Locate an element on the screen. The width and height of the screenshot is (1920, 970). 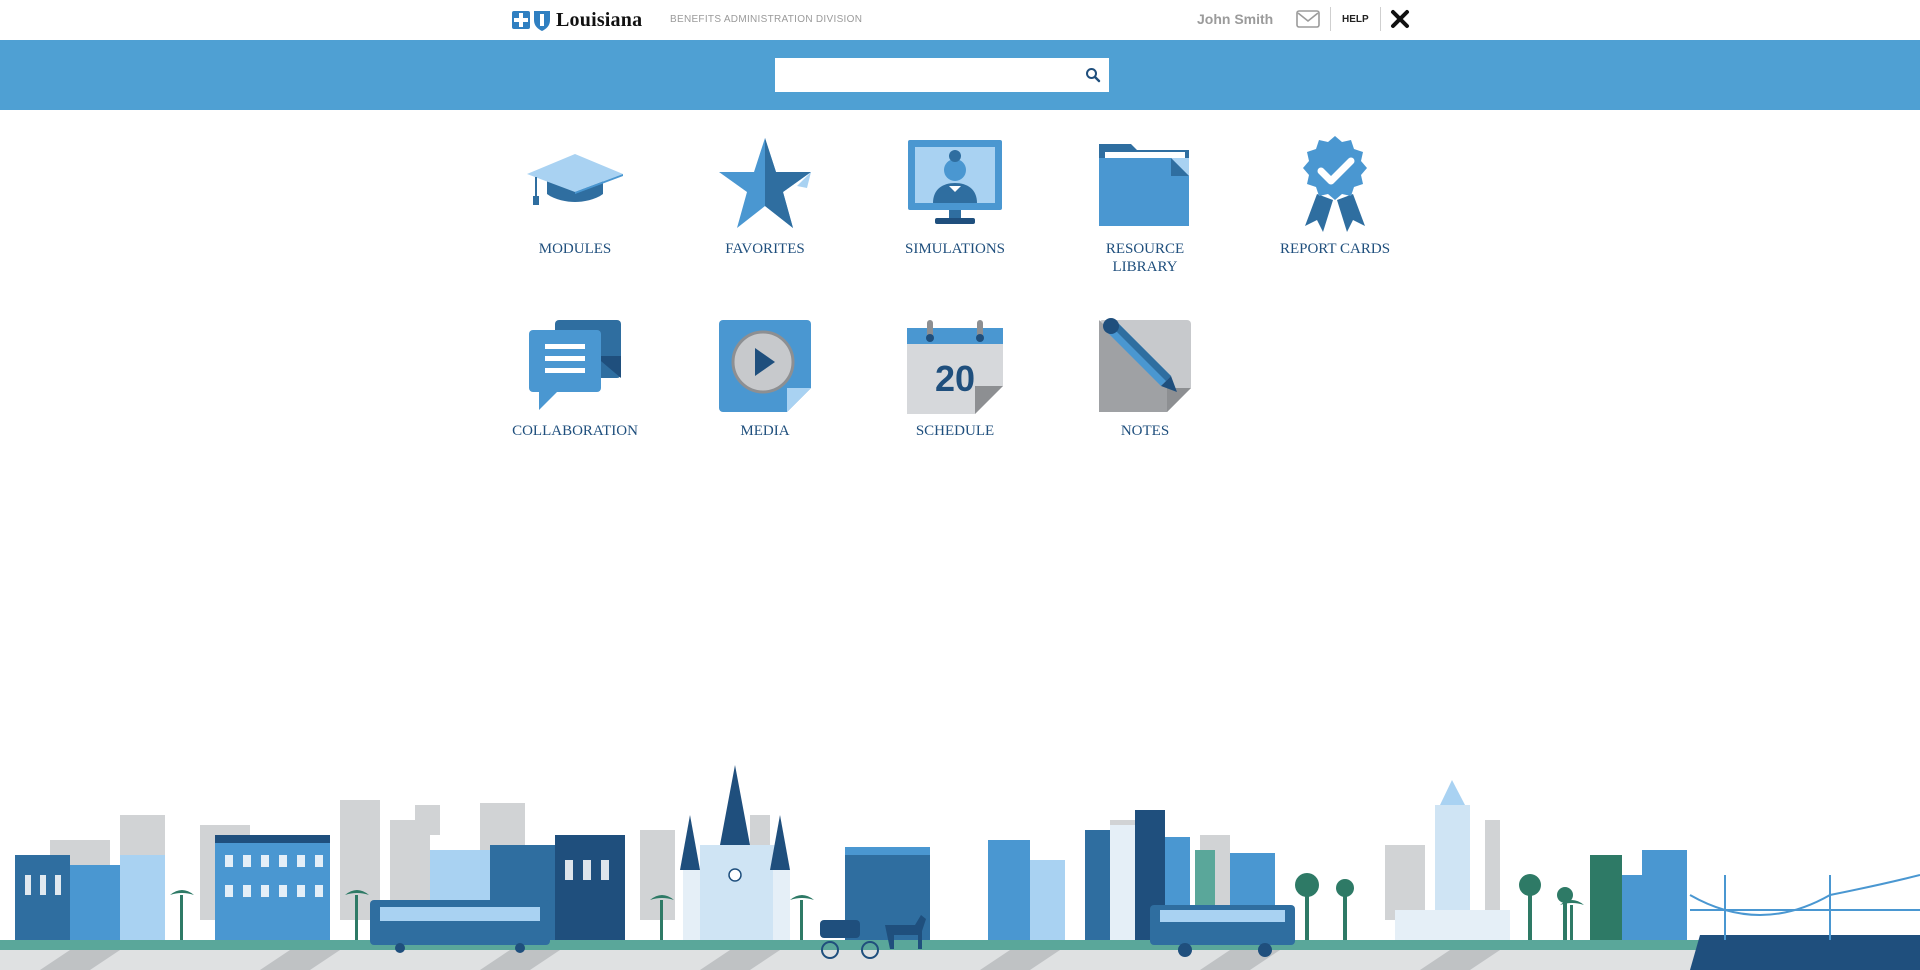
tile-resource-library: RESOURCE LIBRARY is located at coordinates (1145, 205).